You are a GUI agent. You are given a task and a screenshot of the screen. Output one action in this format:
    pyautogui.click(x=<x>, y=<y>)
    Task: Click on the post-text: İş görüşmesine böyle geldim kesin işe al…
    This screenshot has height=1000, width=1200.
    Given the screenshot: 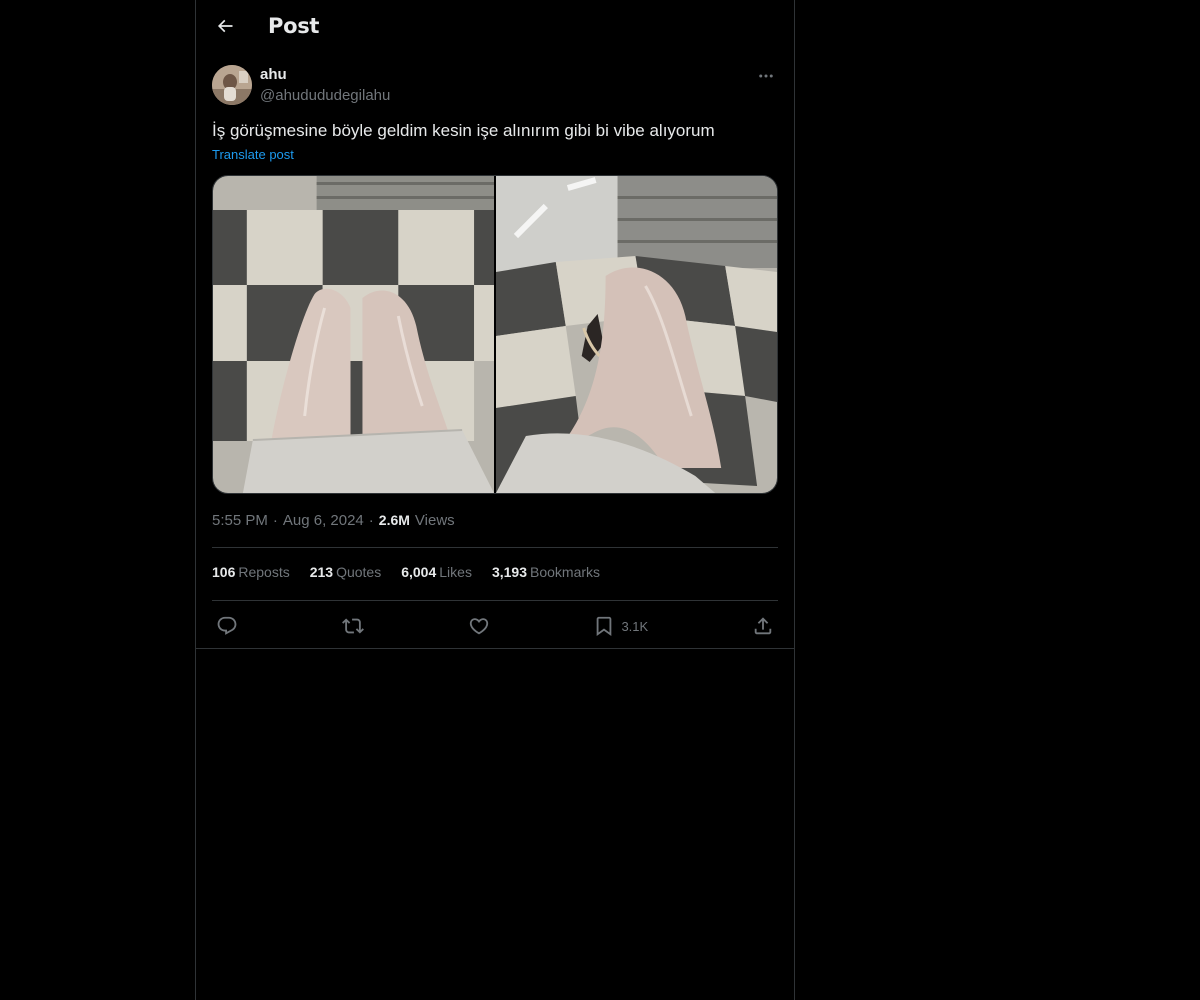 What is the action you would take?
    pyautogui.click(x=463, y=130)
    